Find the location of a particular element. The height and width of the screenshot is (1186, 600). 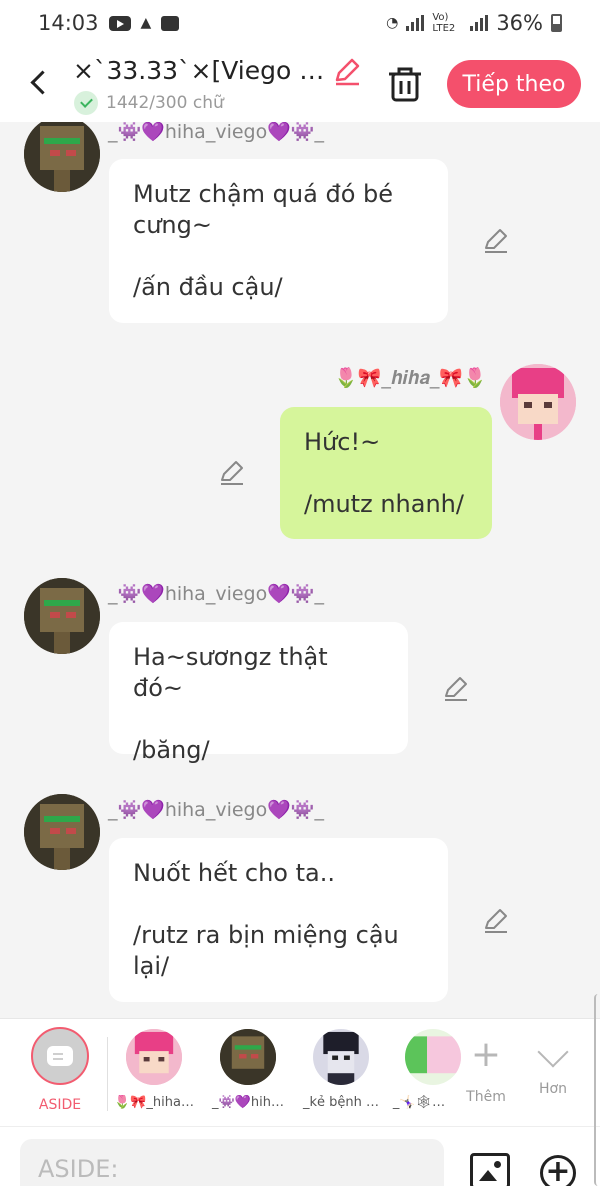

more-button: Hơn is located at coordinates (553, 1065).